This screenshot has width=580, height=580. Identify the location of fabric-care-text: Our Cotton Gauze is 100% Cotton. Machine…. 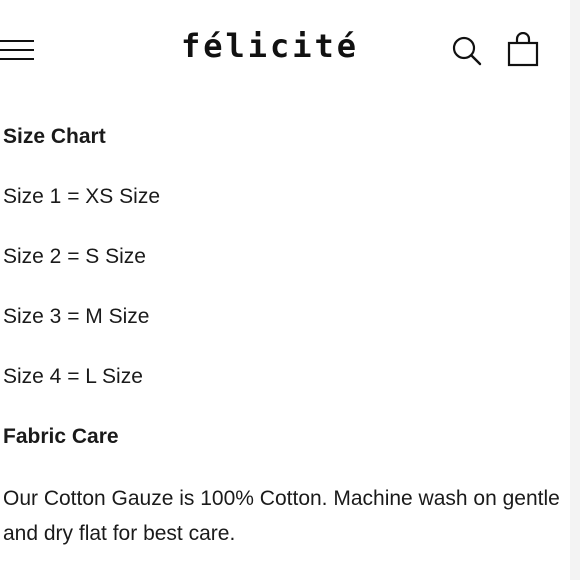
(281, 516).